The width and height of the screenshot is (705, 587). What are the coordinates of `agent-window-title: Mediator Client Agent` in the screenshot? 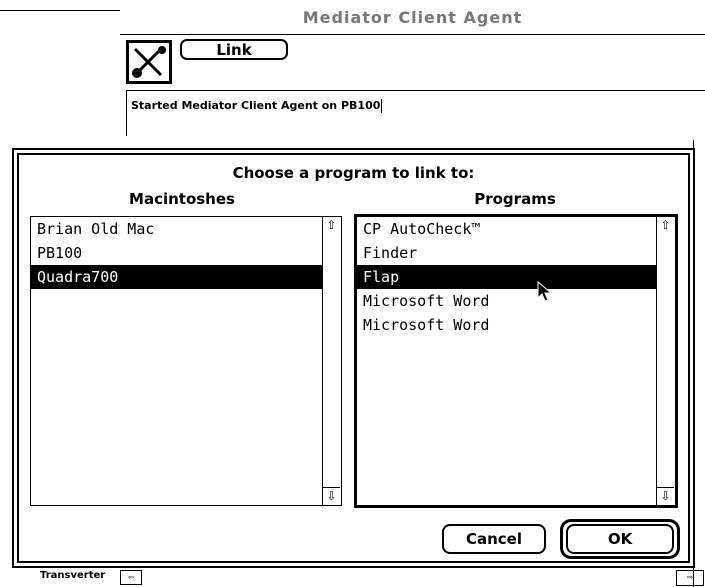 It's located at (412, 17).